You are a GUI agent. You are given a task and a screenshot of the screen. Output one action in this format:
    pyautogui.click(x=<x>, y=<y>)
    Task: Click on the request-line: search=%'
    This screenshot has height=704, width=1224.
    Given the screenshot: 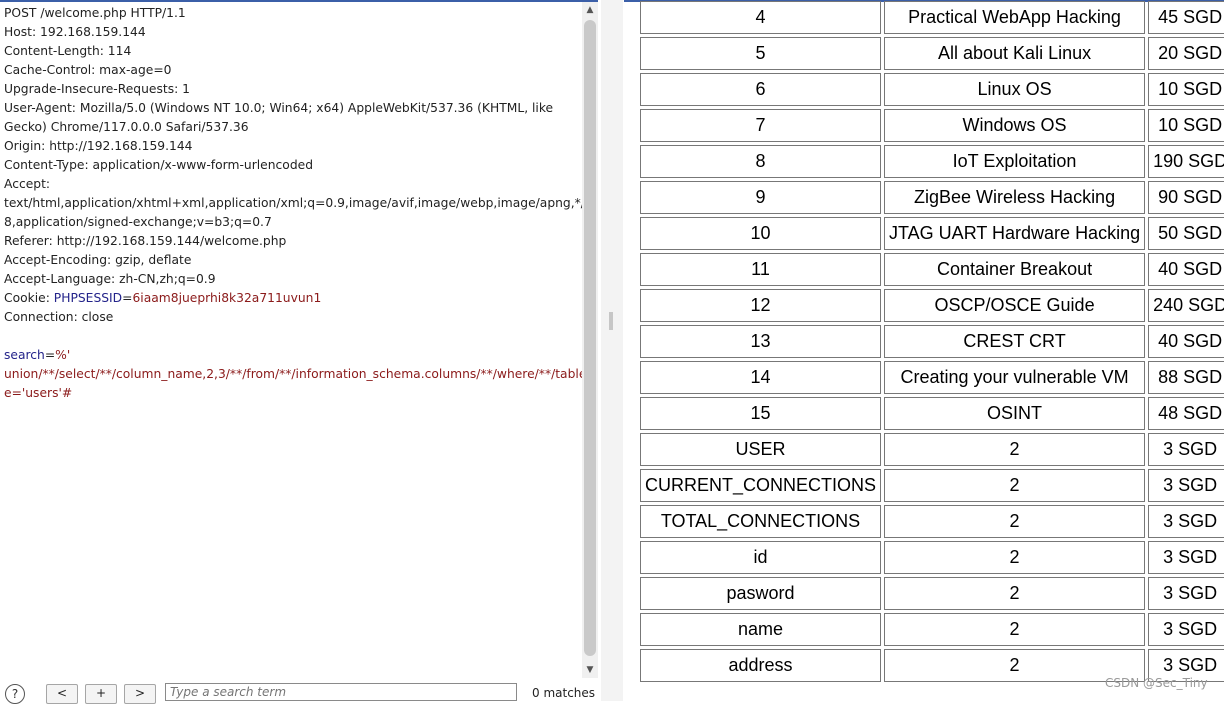 What is the action you would take?
    pyautogui.click(x=292, y=355)
    